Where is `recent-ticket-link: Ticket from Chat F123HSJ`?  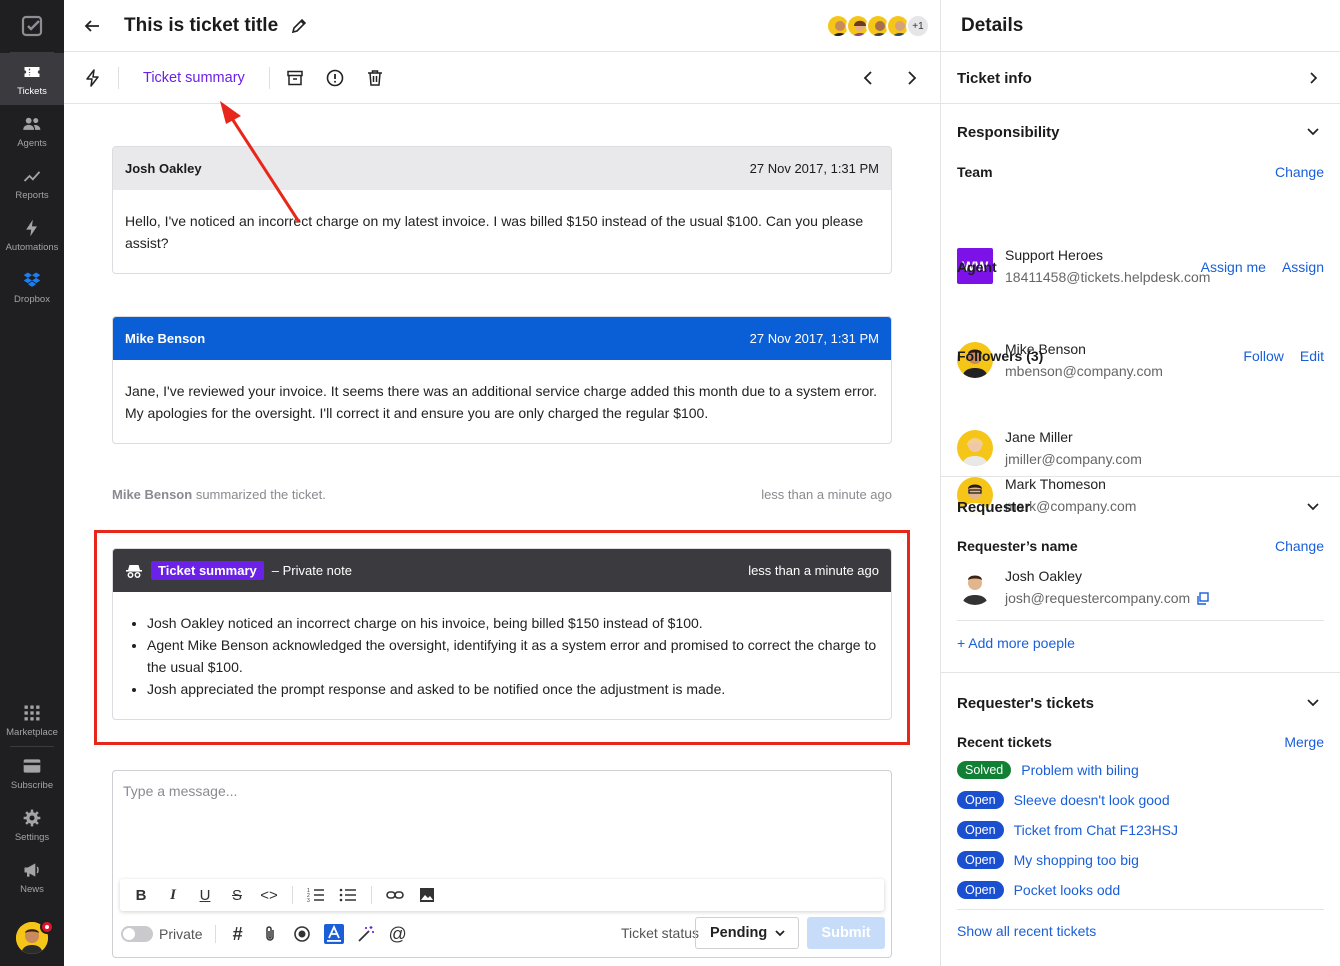 recent-ticket-link: Ticket from Chat F123HSJ is located at coordinates (1096, 830).